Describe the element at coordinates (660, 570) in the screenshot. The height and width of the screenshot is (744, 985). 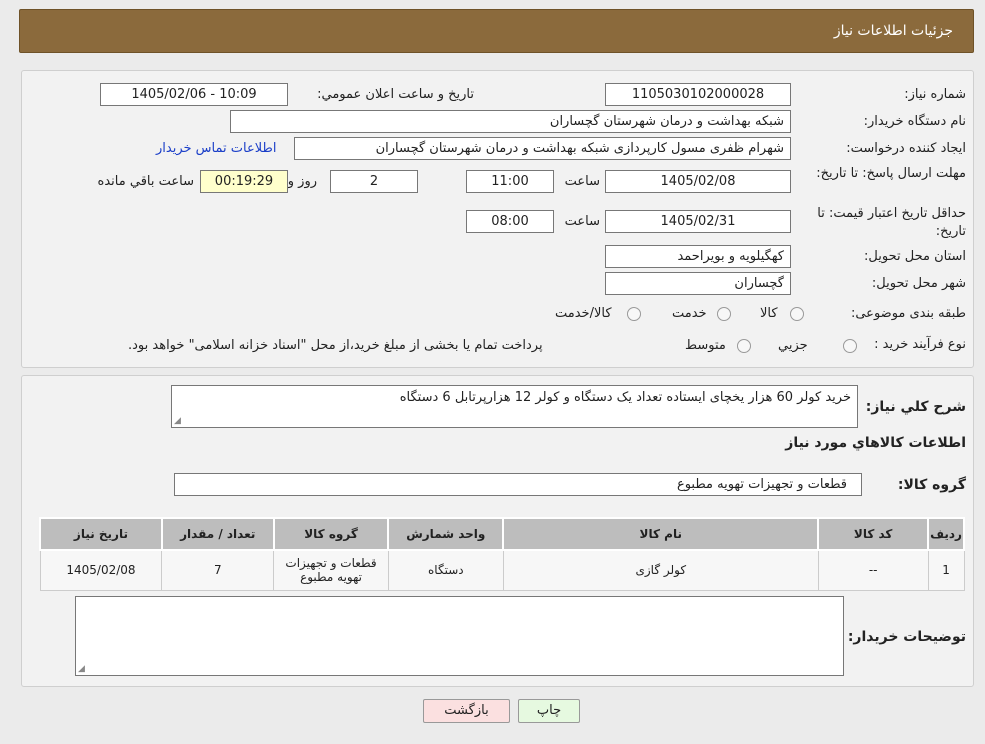
I see `cell-name: کولر گازی` at that location.